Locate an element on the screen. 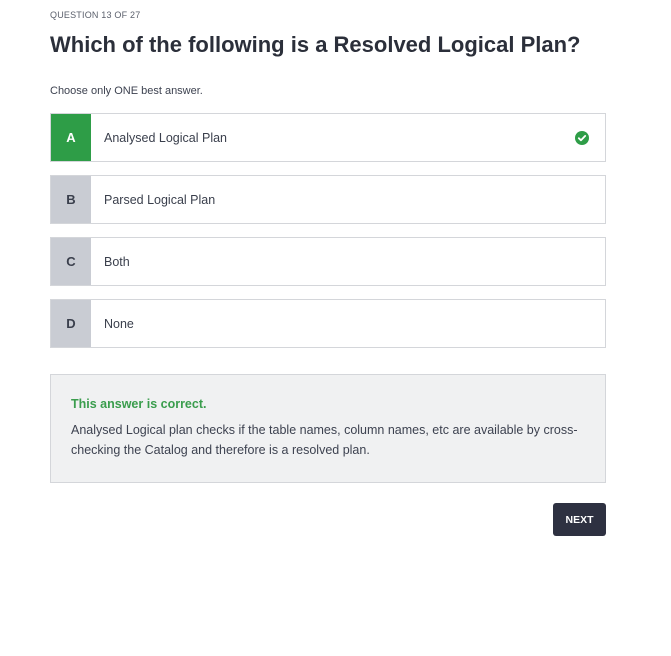 This screenshot has width=671, height=656. answer-instruction: Choose only ONE best answer. is located at coordinates (126, 91).